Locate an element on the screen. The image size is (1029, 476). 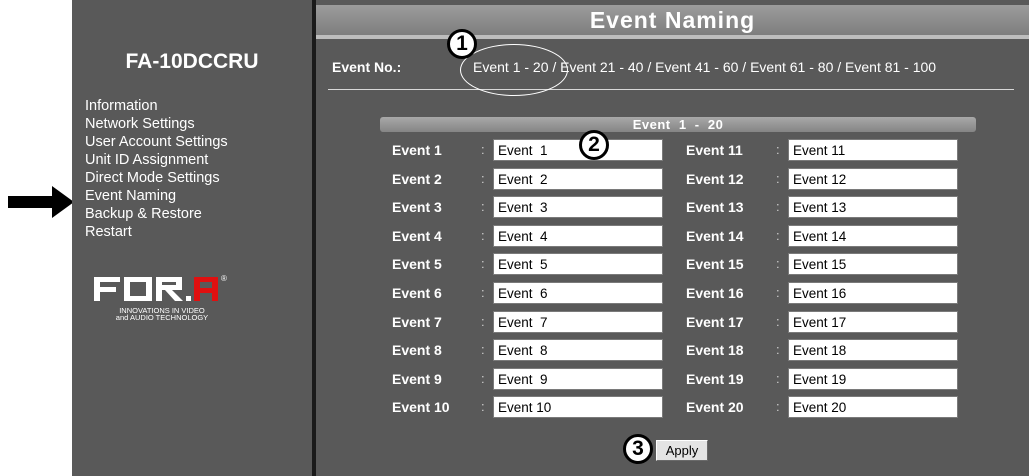
event-label: Event 8 is located at coordinates (417, 350).